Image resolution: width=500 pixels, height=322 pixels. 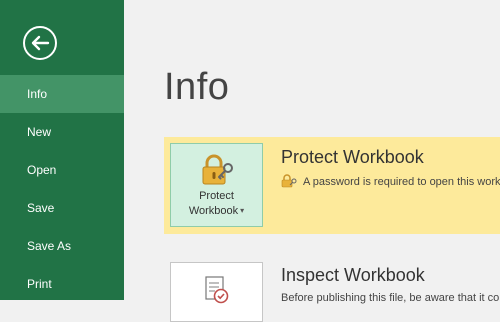 What do you see at coordinates (62, 284) in the screenshot?
I see `nav-item-print: Print` at bounding box center [62, 284].